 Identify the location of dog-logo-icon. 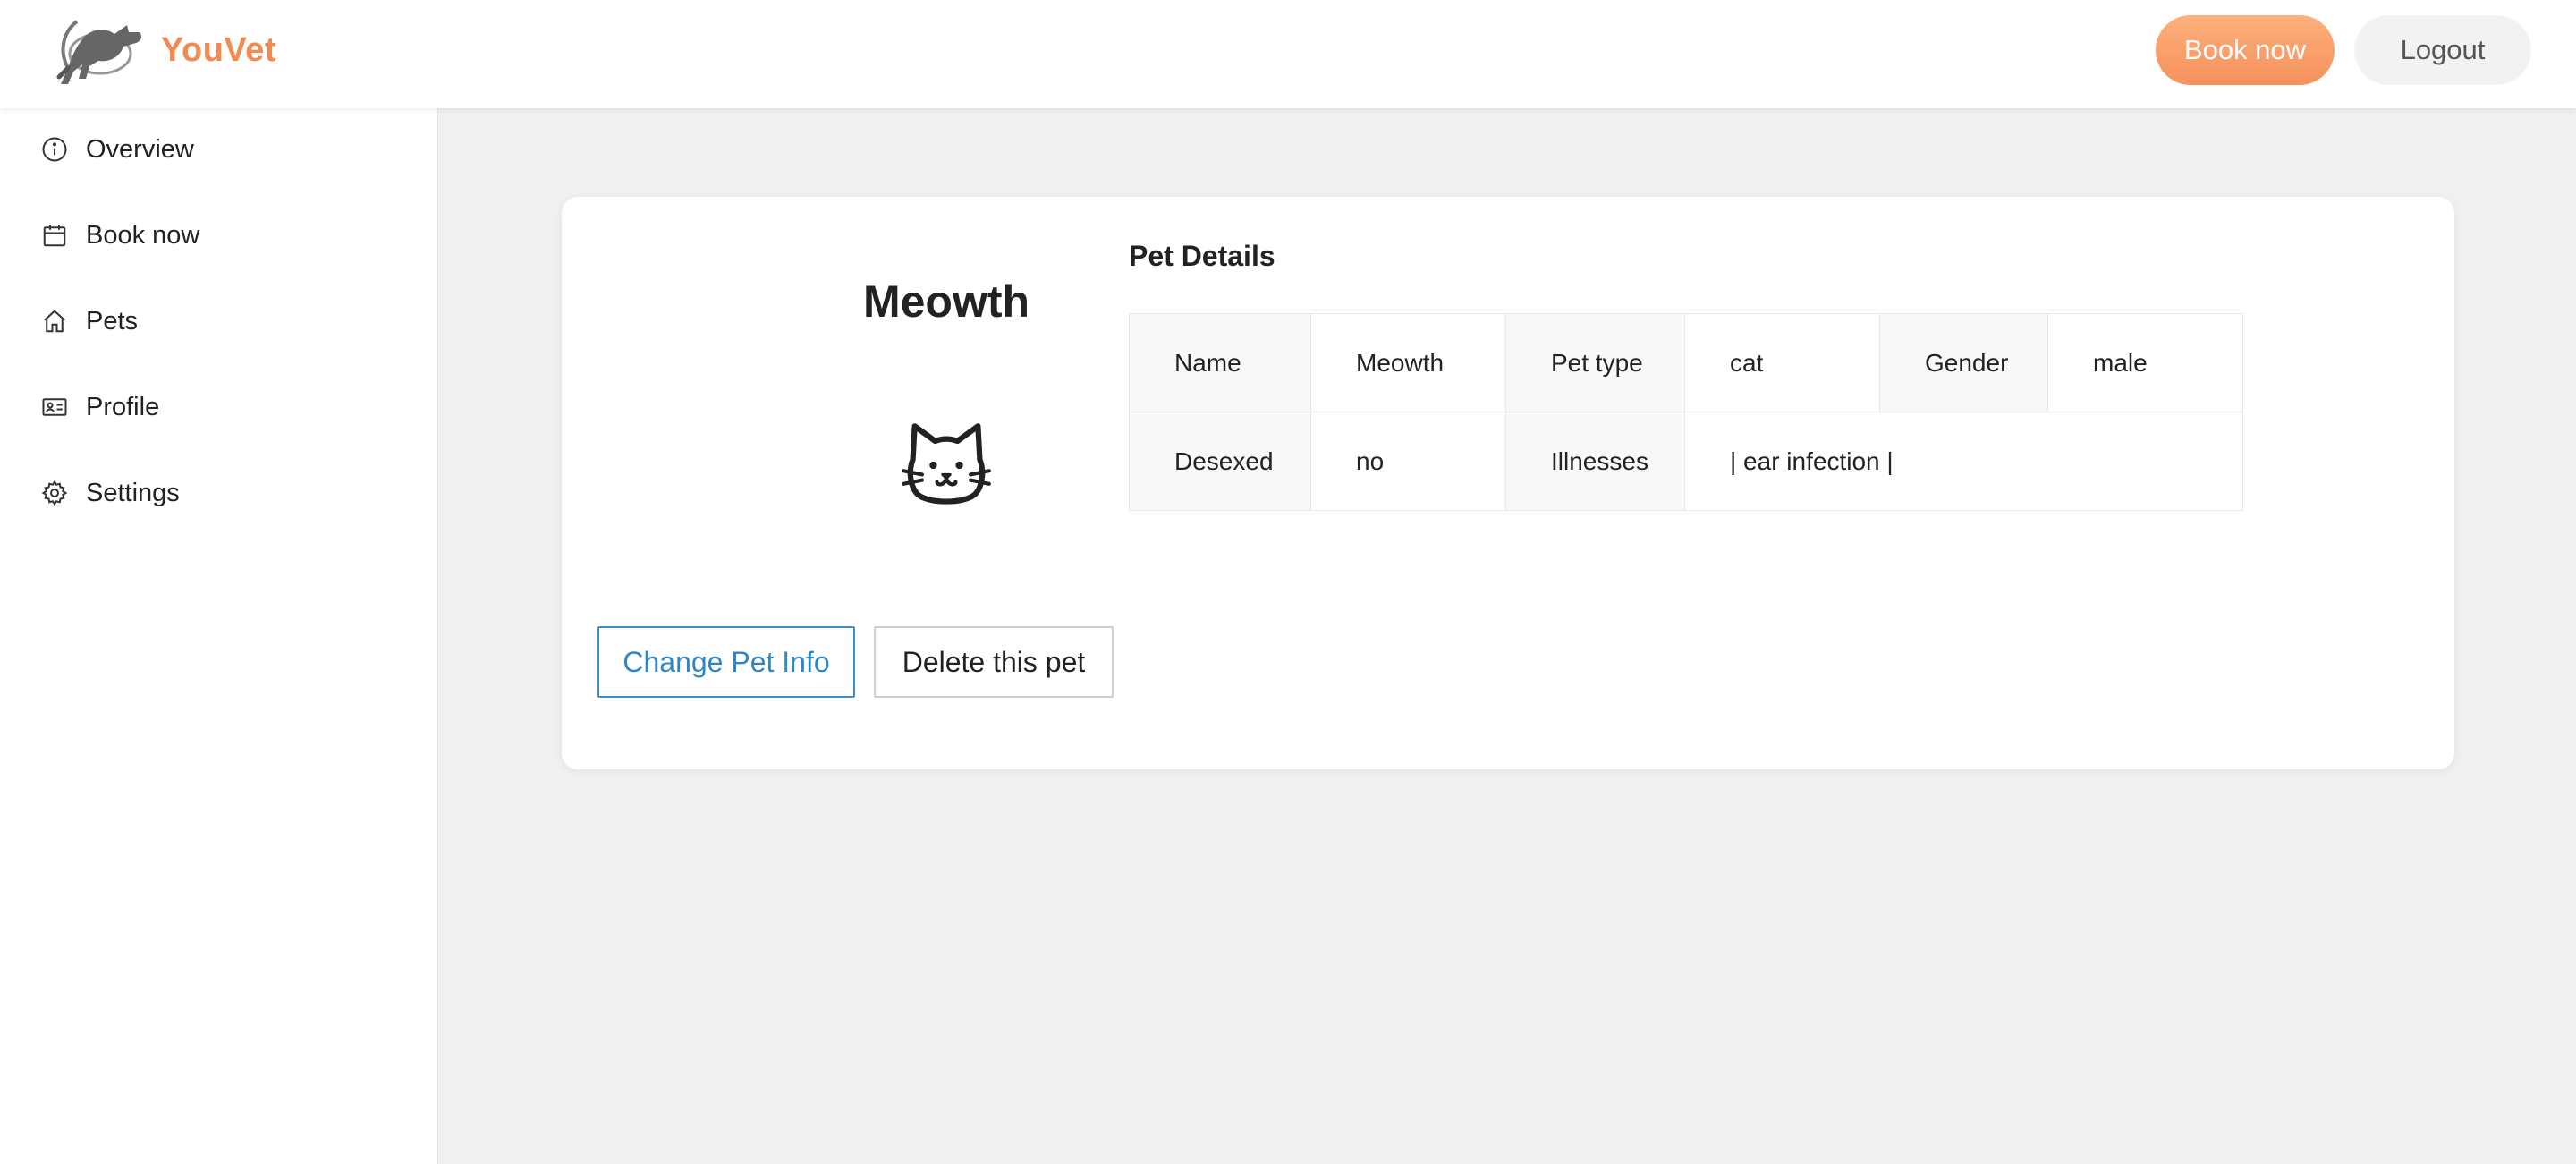
(99, 52).